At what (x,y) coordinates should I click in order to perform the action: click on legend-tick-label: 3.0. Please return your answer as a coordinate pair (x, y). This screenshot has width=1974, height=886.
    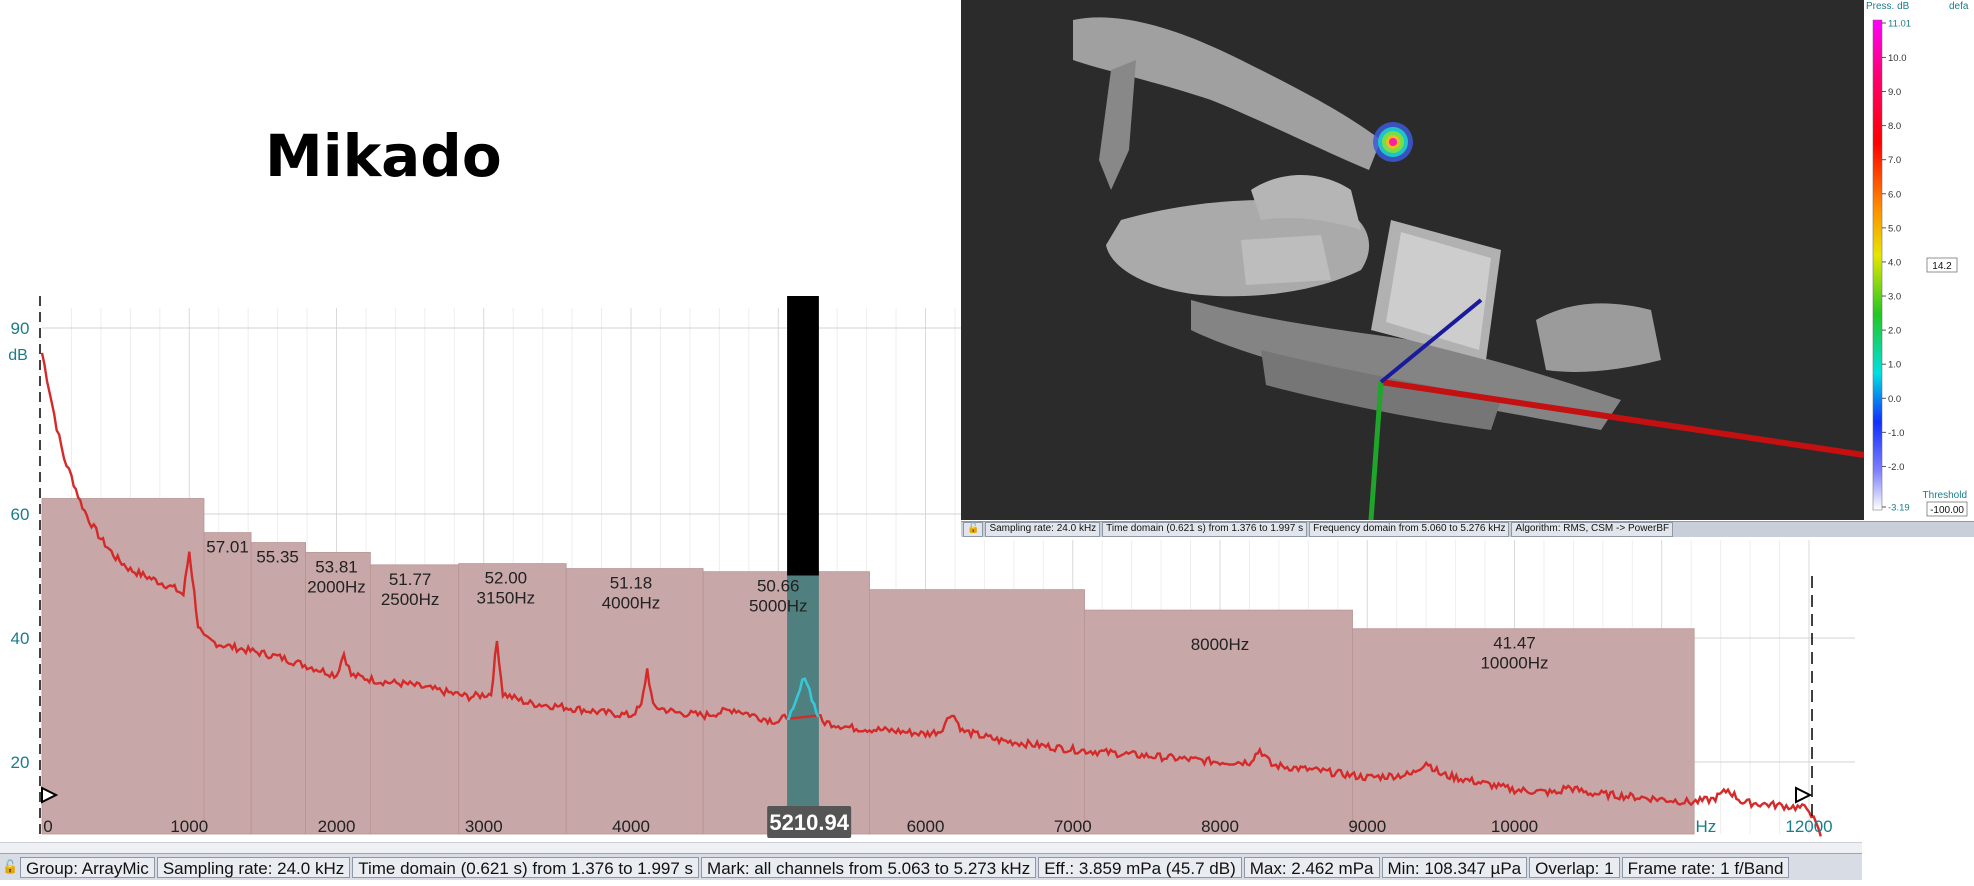
    Looking at the image, I should click on (1894, 297).